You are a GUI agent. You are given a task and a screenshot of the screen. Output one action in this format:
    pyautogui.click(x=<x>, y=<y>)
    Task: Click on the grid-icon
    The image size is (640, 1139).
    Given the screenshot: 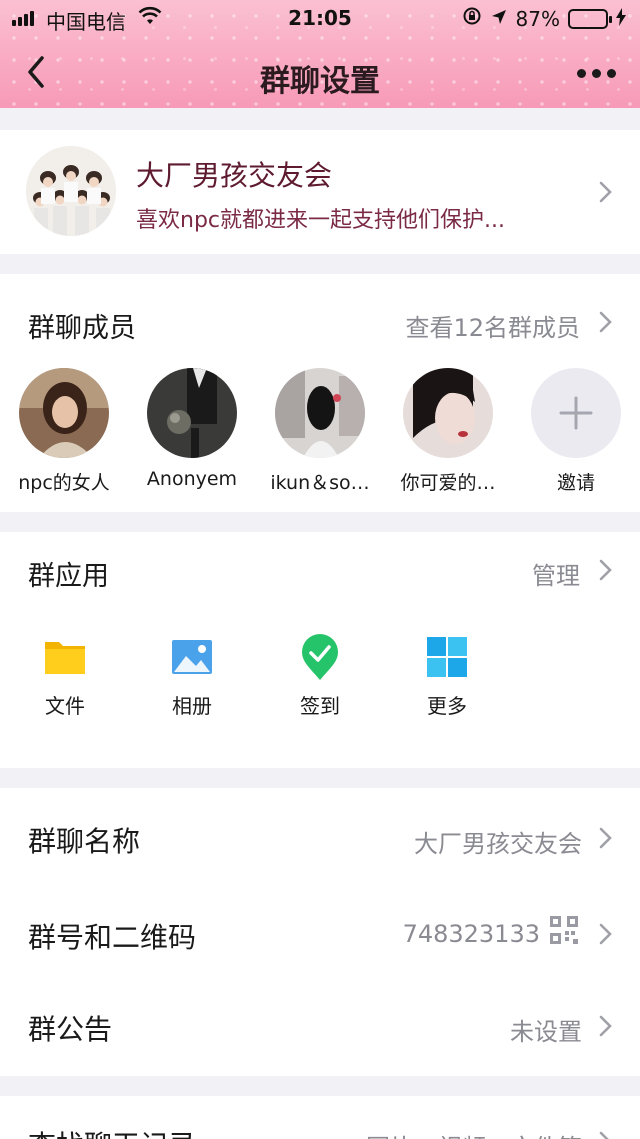 What is the action you would take?
    pyautogui.click(x=447, y=657)
    